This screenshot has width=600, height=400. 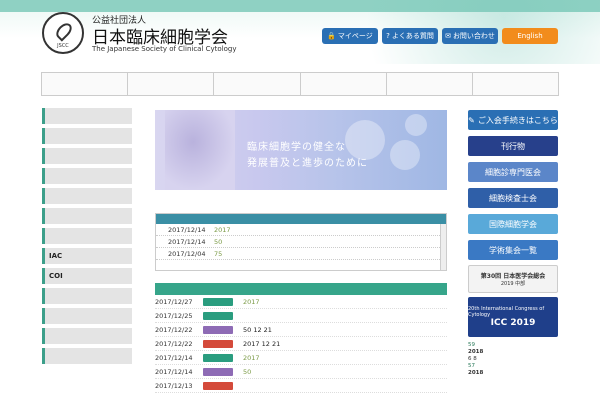 I want to click on english-button: English, so click(x=530, y=36).